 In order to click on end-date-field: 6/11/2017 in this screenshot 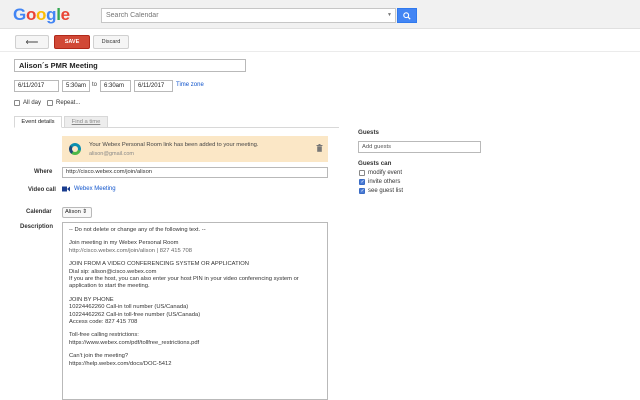, I will do `click(153, 86)`.